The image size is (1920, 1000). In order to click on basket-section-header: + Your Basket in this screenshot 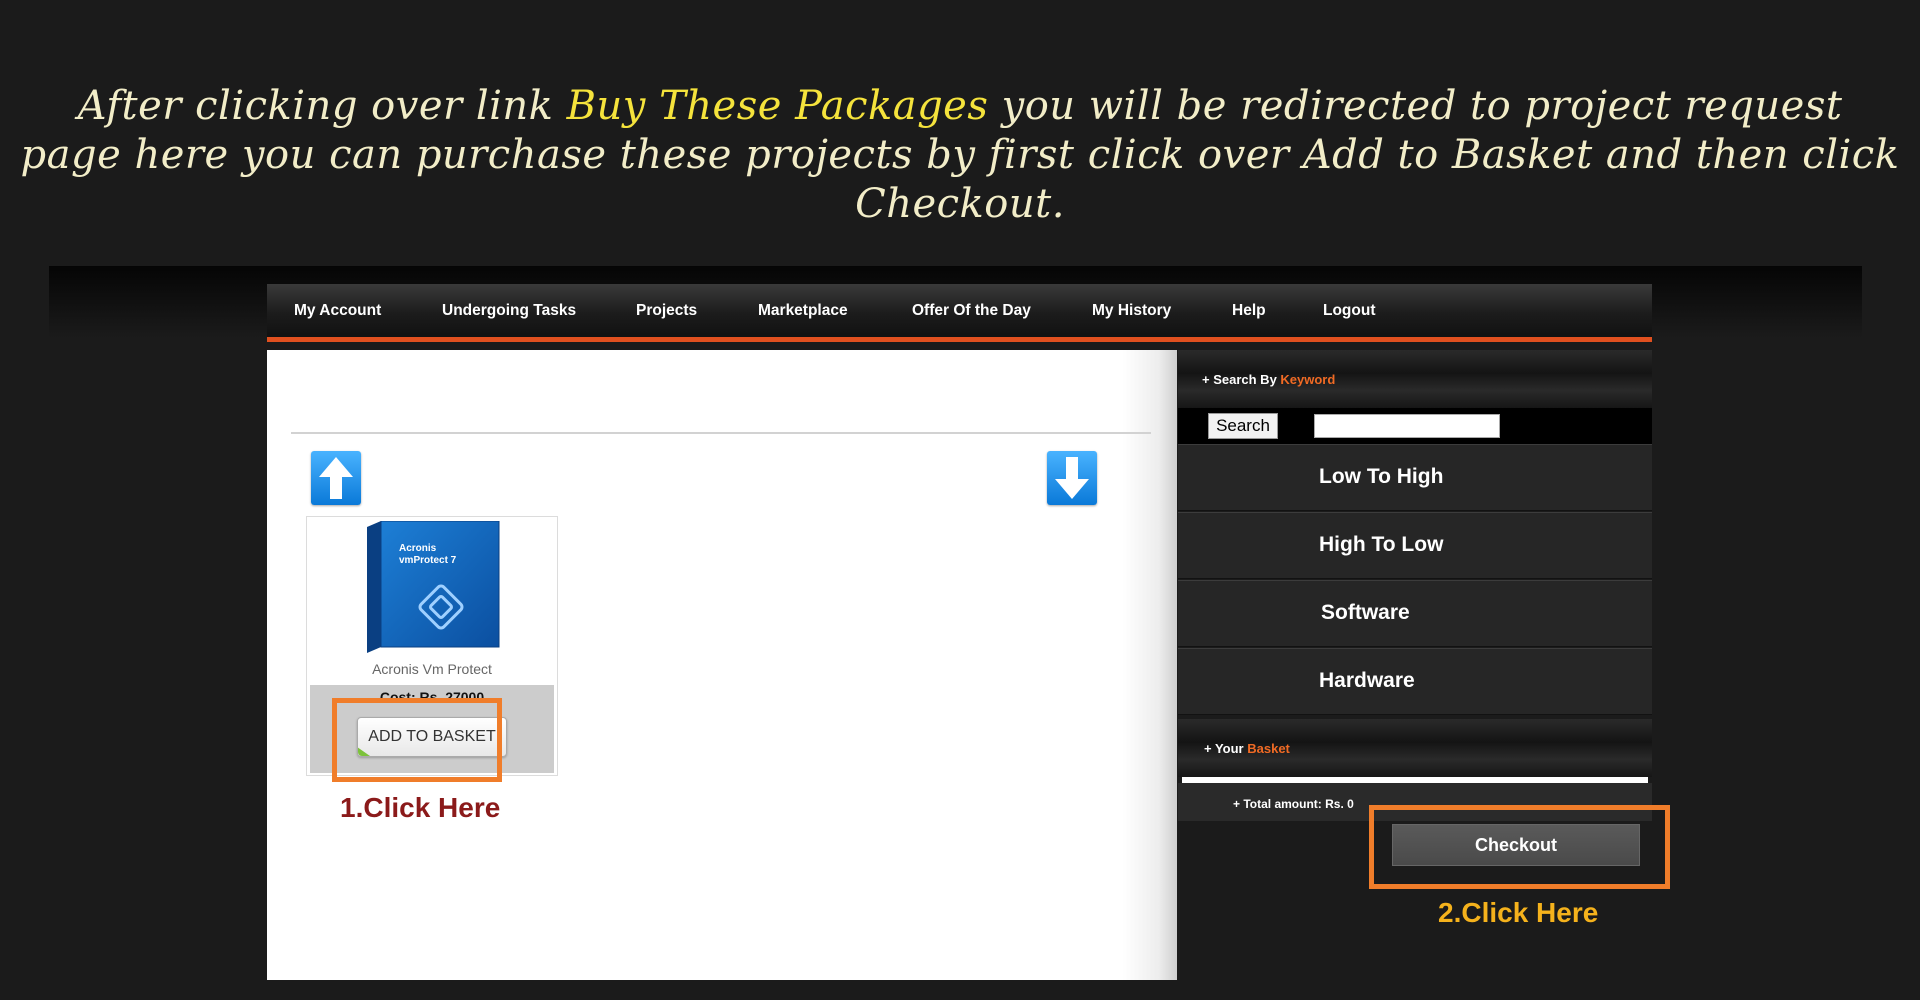, I will do `click(1415, 748)`.